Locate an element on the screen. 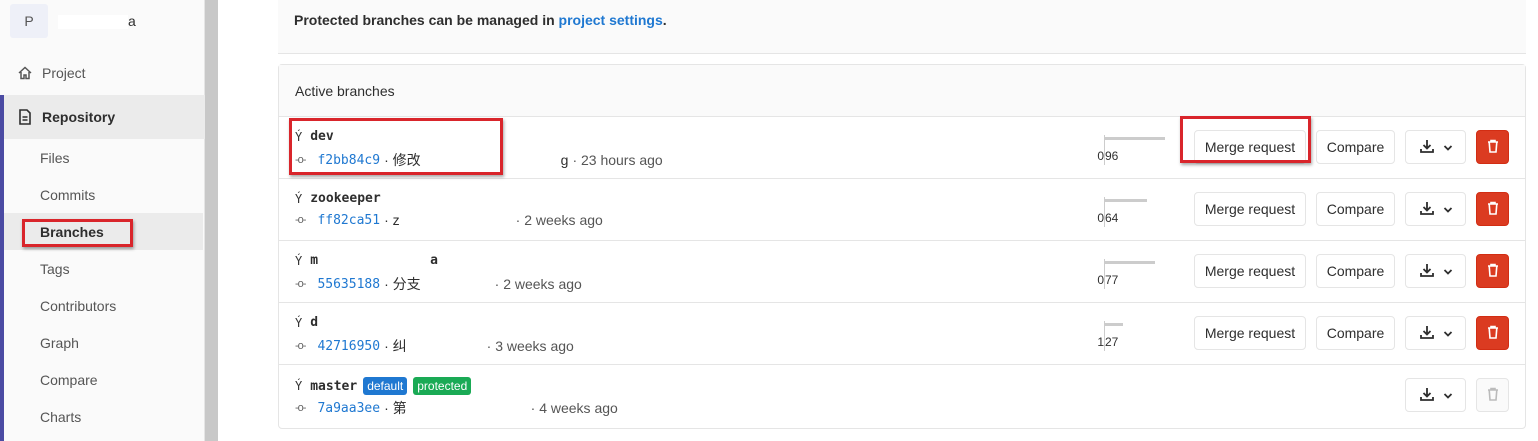 This screenshot has height=441, width=1538. branch-name: Ýmaster default protected is located at coordinates (383, 386).